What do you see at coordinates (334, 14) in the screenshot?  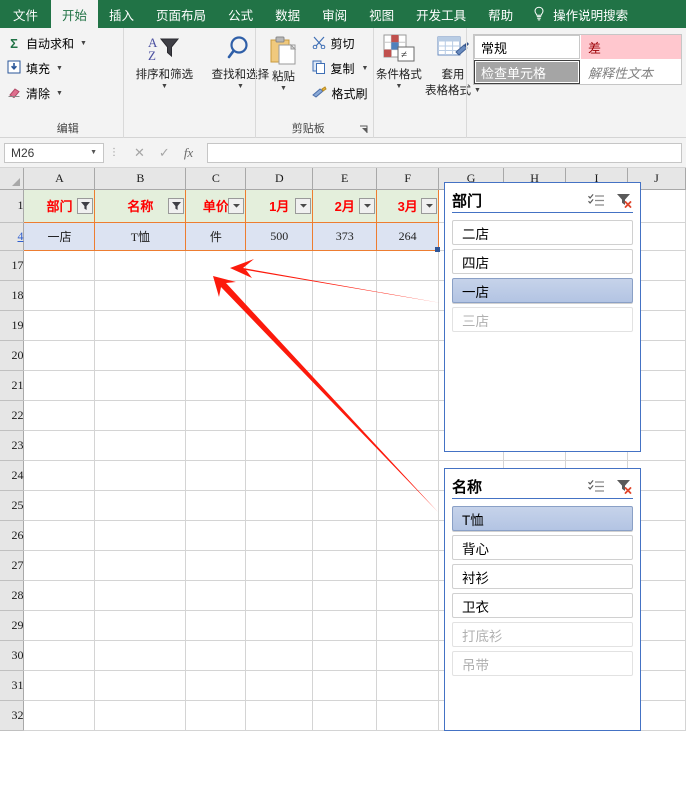 I see `ribbon-tab-review: 审阅` at bounding box center [334, 14].